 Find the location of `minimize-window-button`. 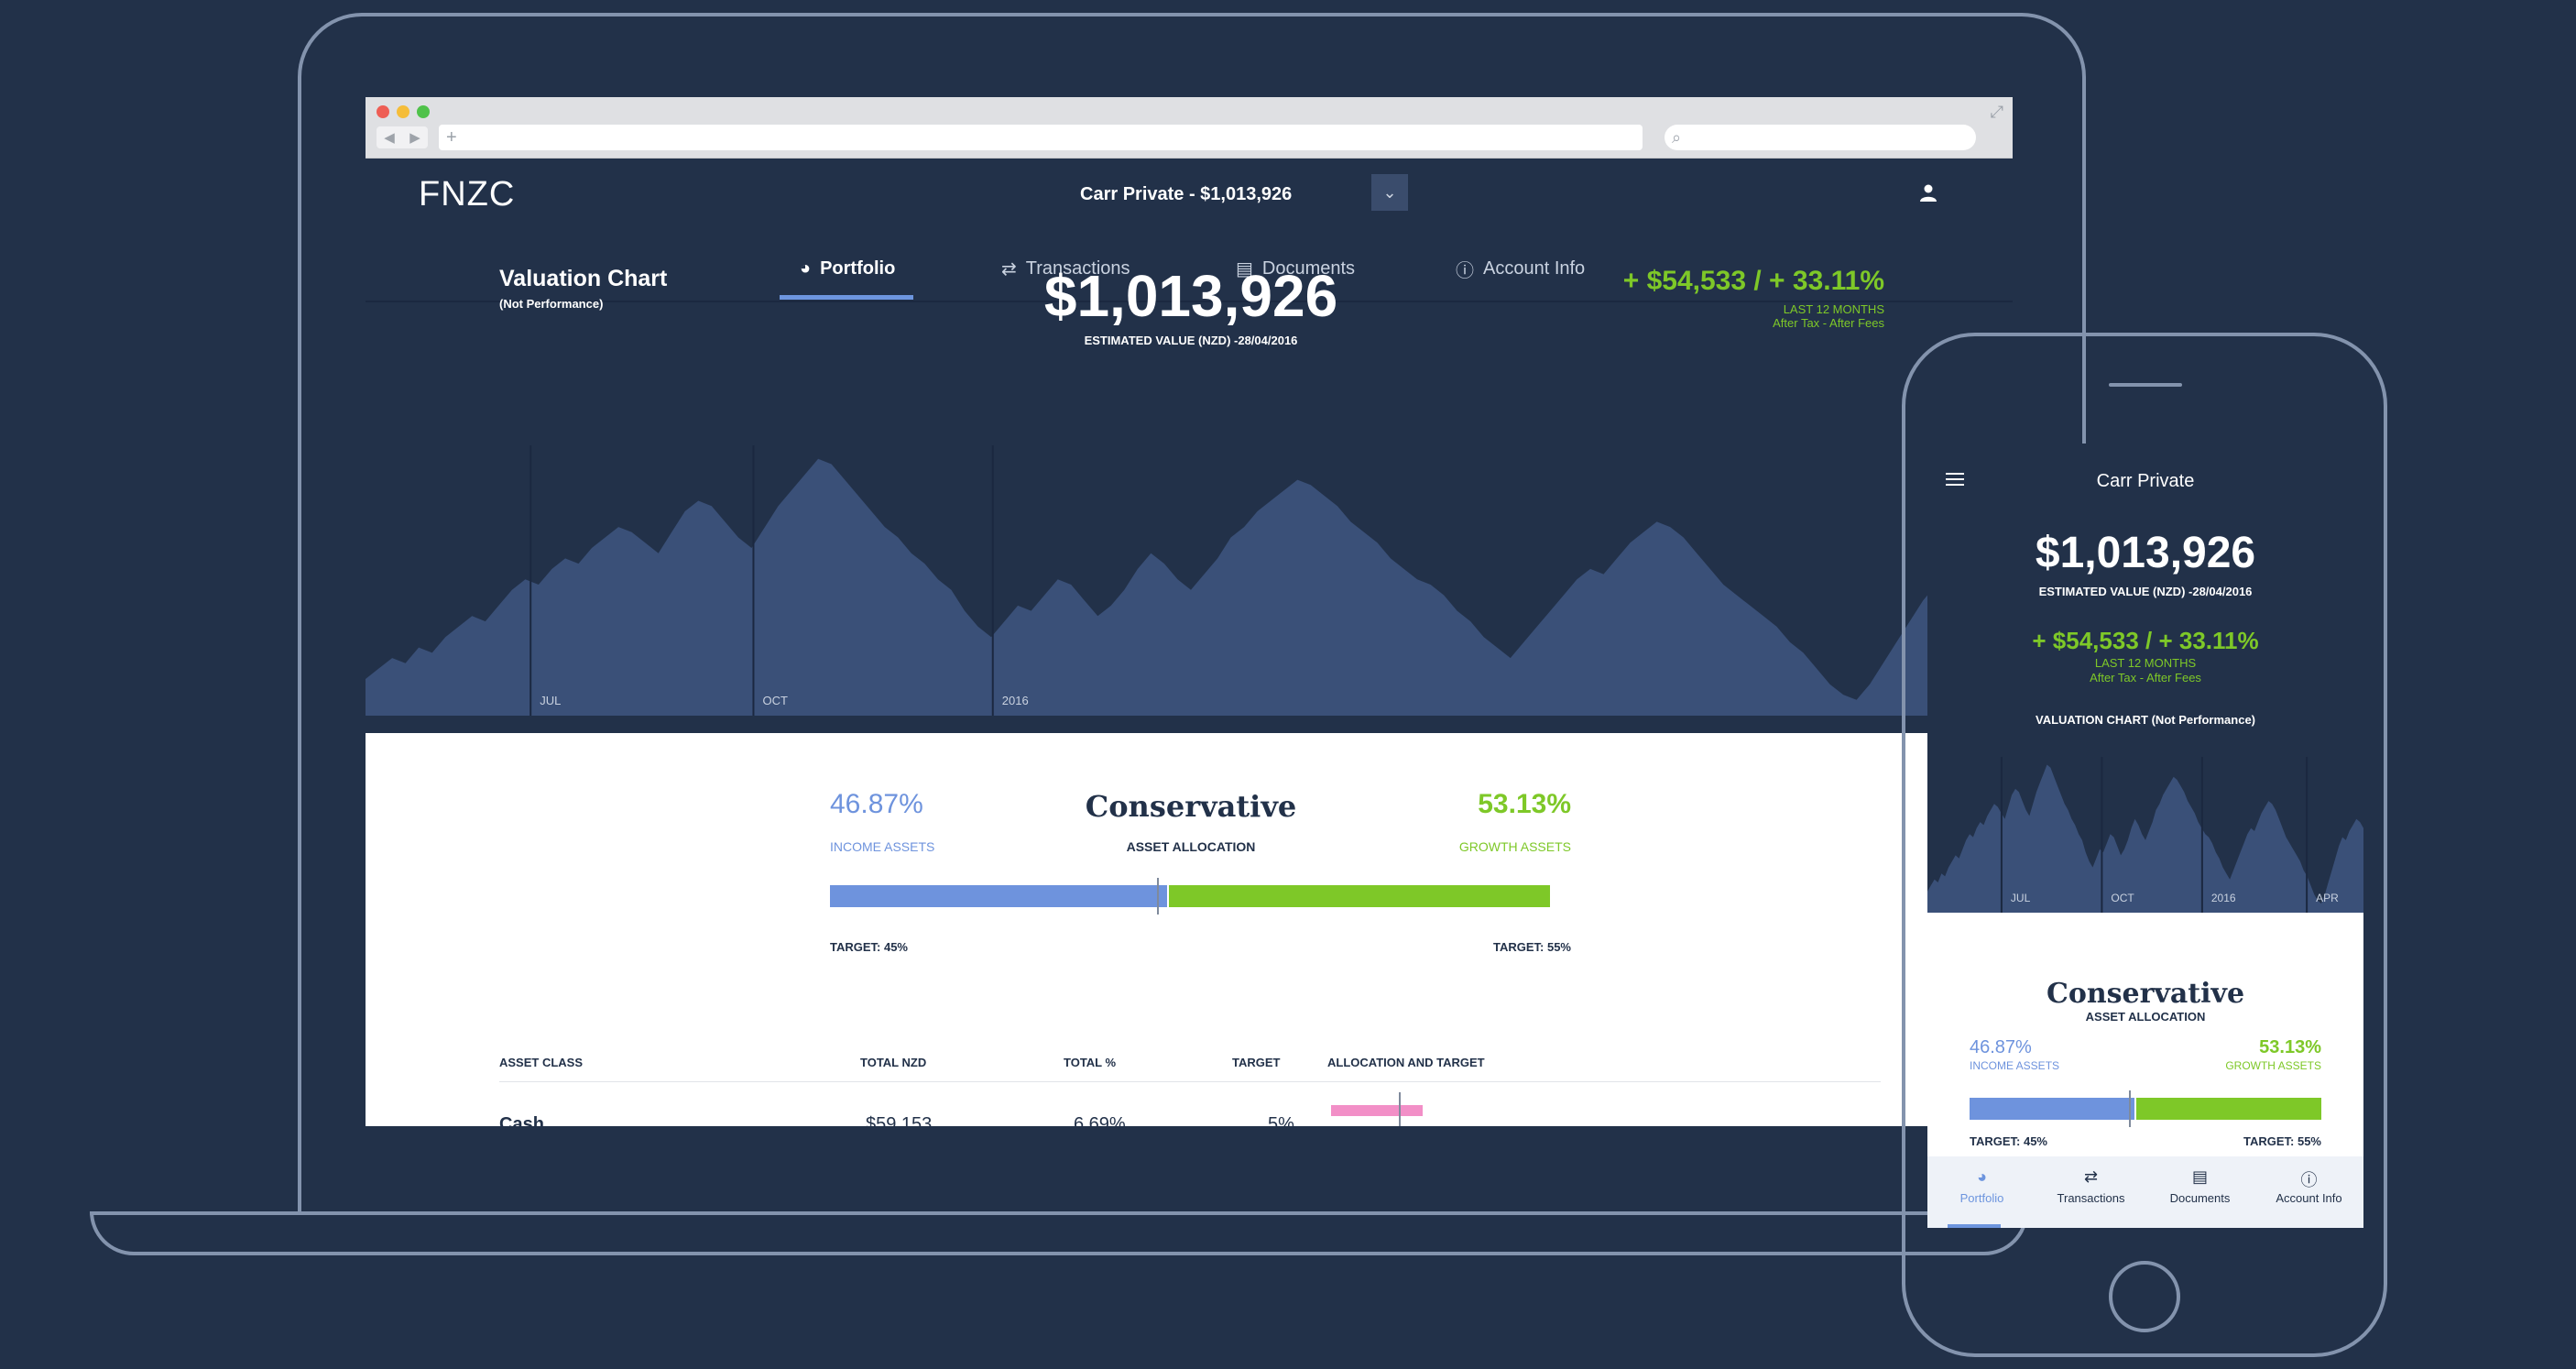

minimize-window-button is located at coordinates (403, 111).